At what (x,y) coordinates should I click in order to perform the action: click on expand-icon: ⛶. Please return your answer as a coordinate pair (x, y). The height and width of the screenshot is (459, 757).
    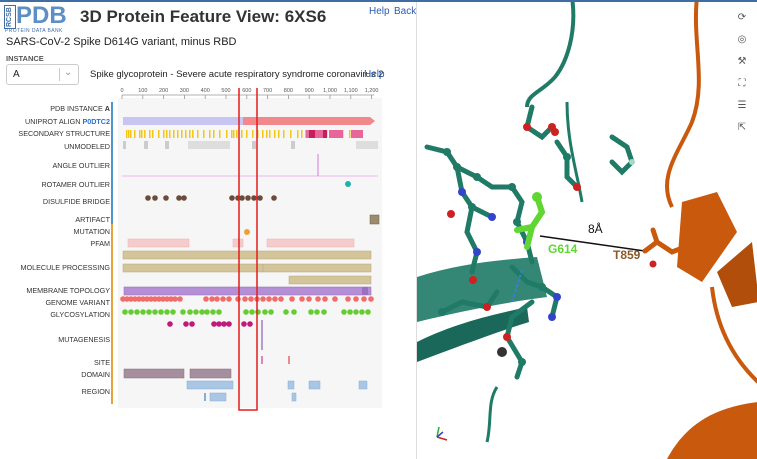
    Looking at the image, I should click on (742, 84).